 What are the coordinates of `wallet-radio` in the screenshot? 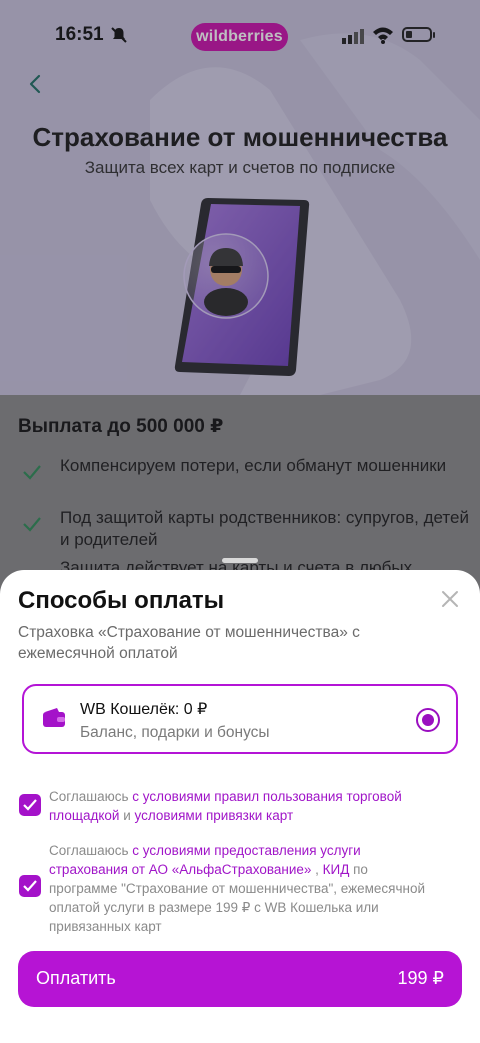 It's located at (428, 720).